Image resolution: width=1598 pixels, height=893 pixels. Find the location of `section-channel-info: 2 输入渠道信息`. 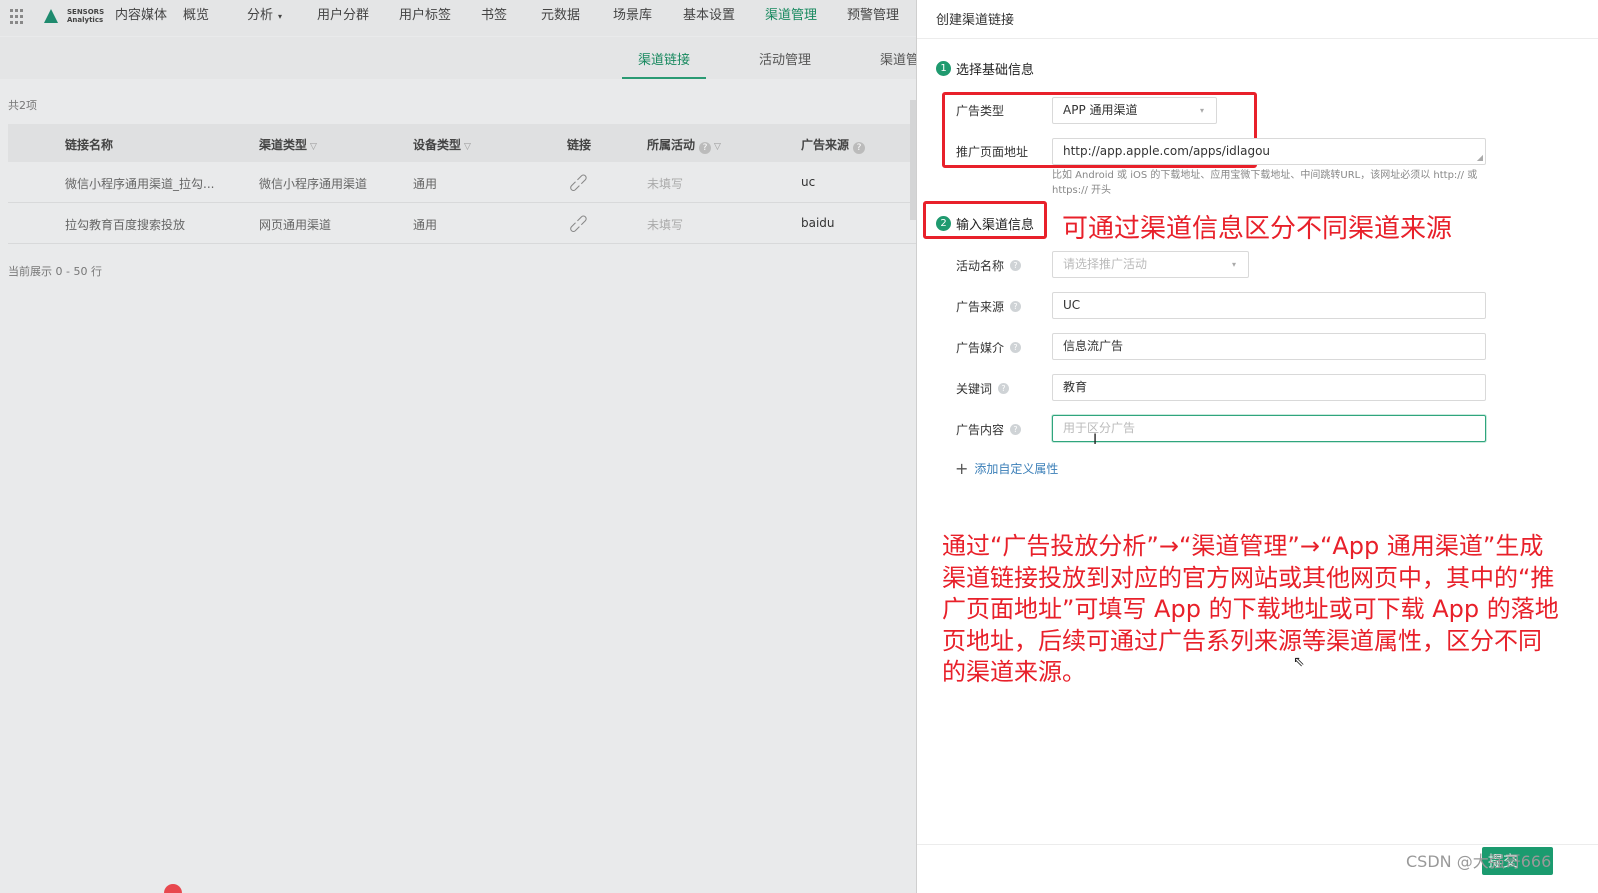

section-channel-info: 2 输入渠道信息 is located at coordinates (985, 223).